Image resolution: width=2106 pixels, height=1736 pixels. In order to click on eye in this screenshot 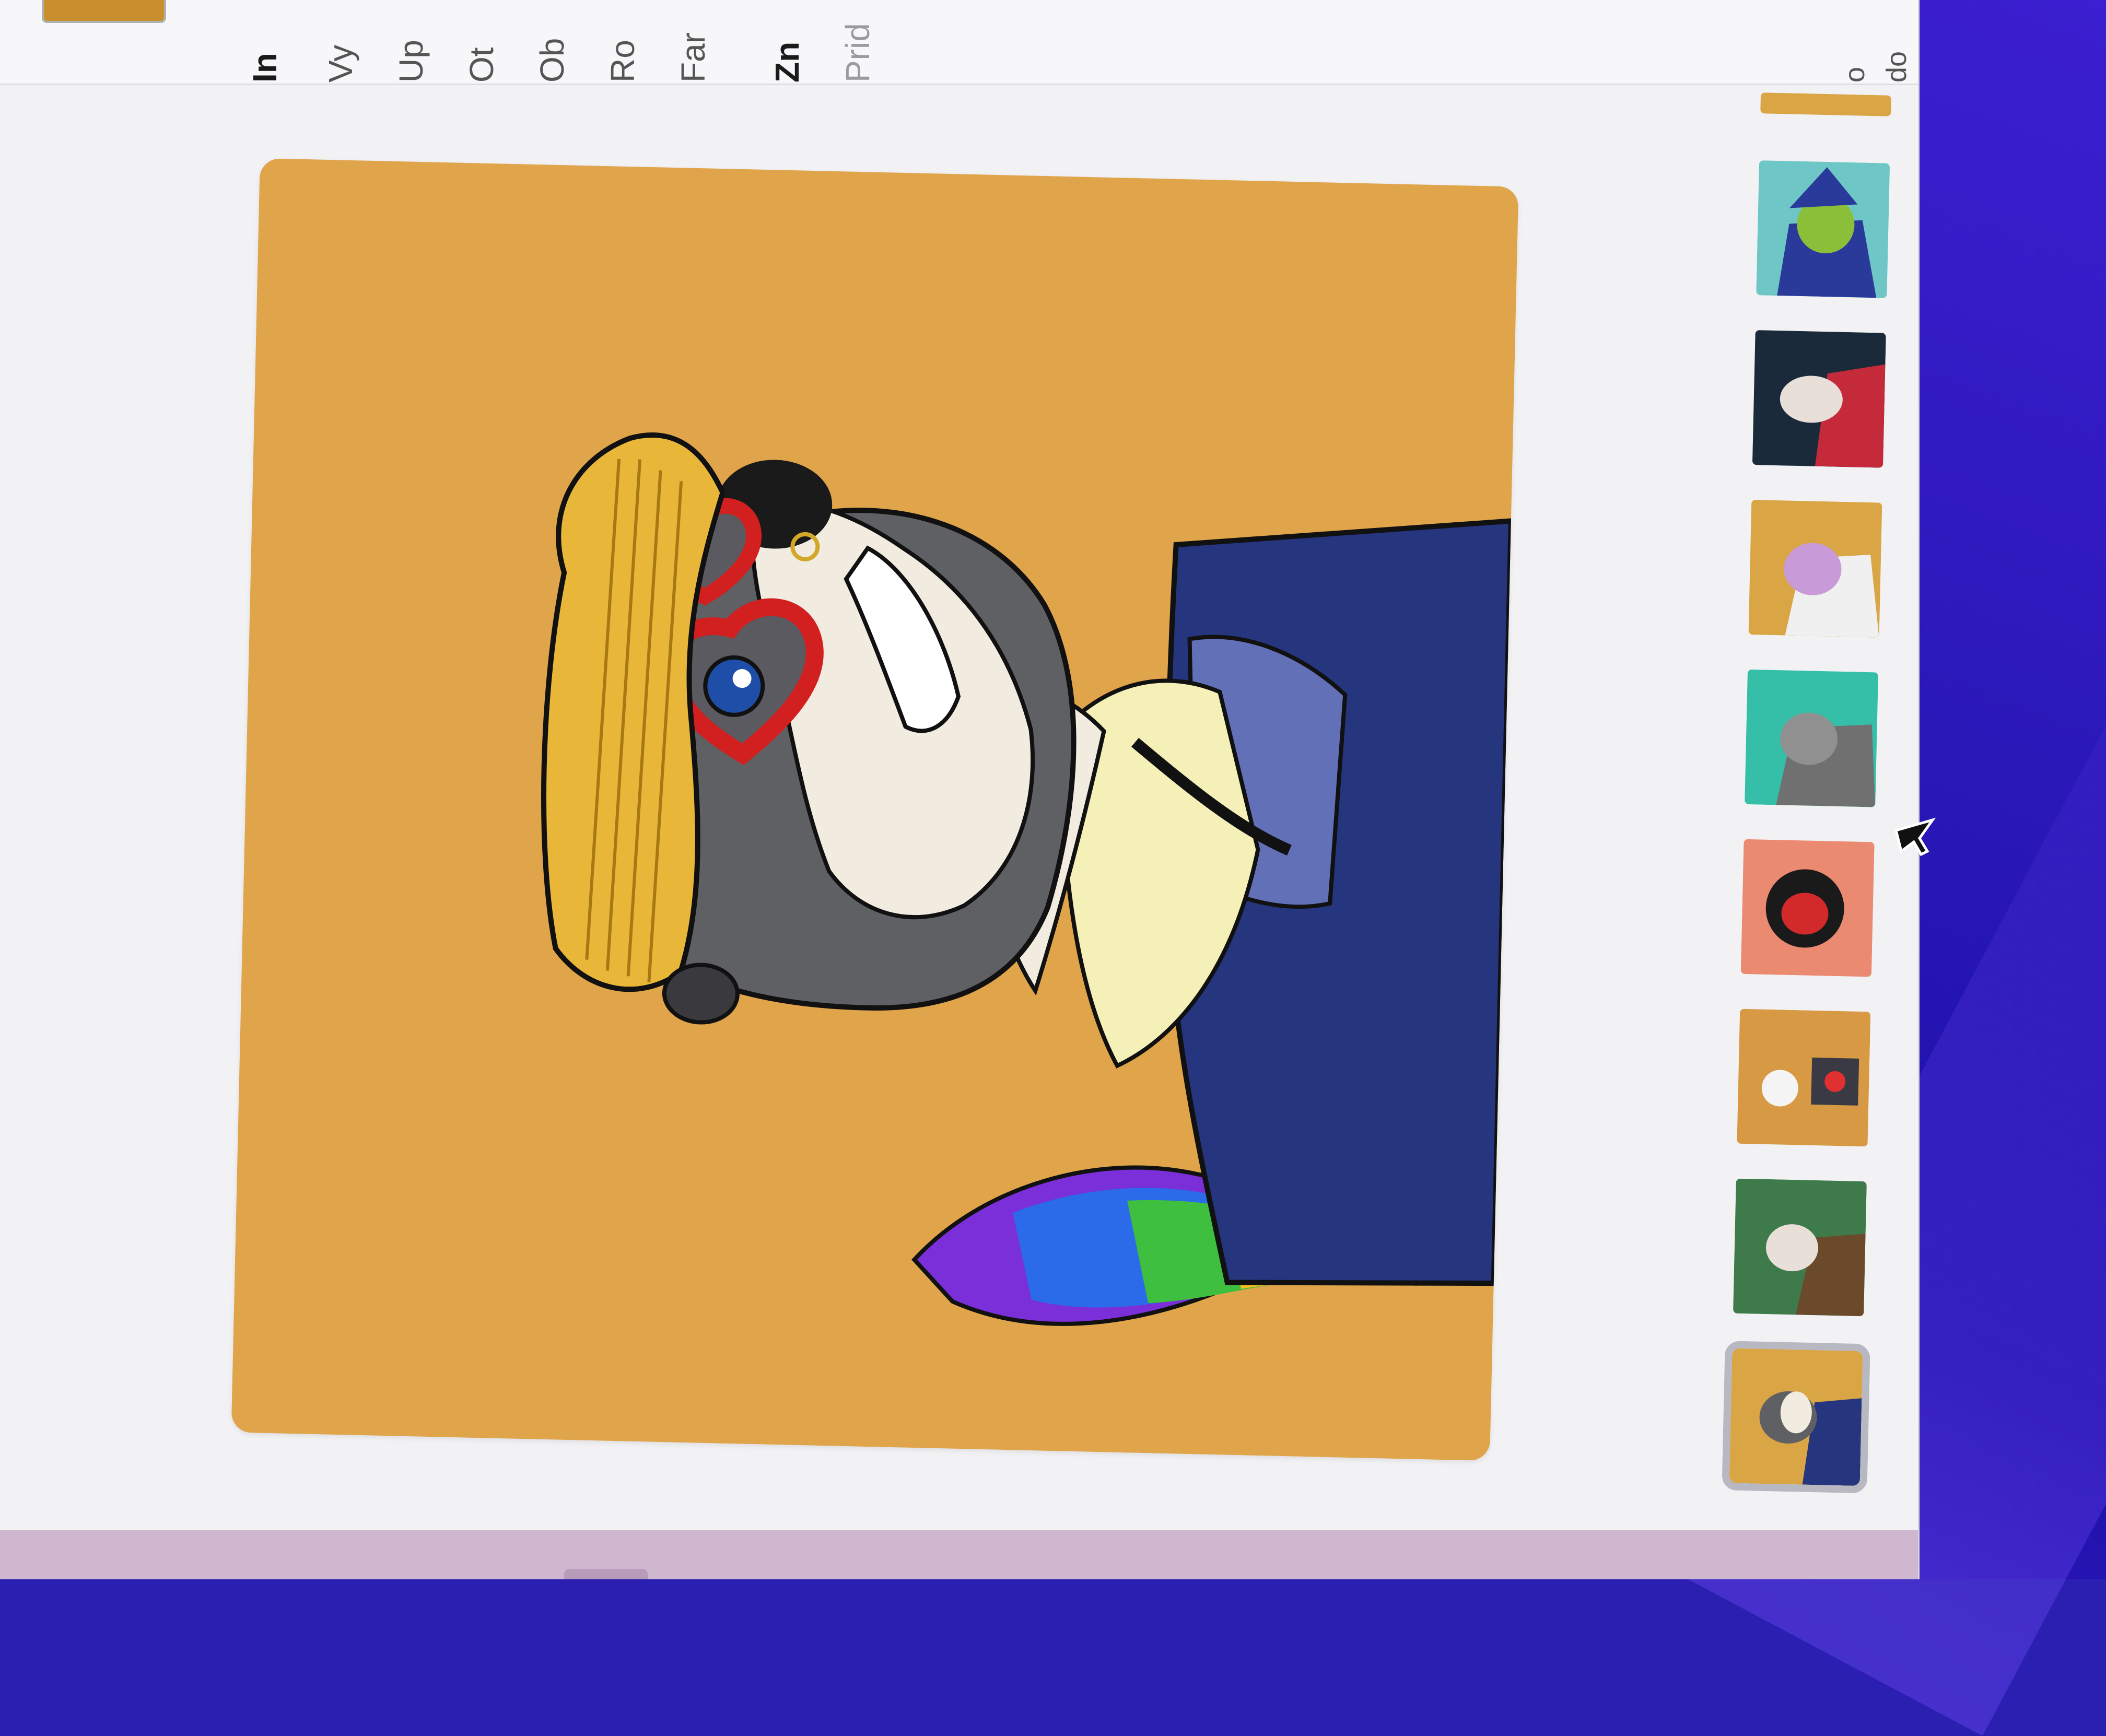, I will do `click(734, 686)`.